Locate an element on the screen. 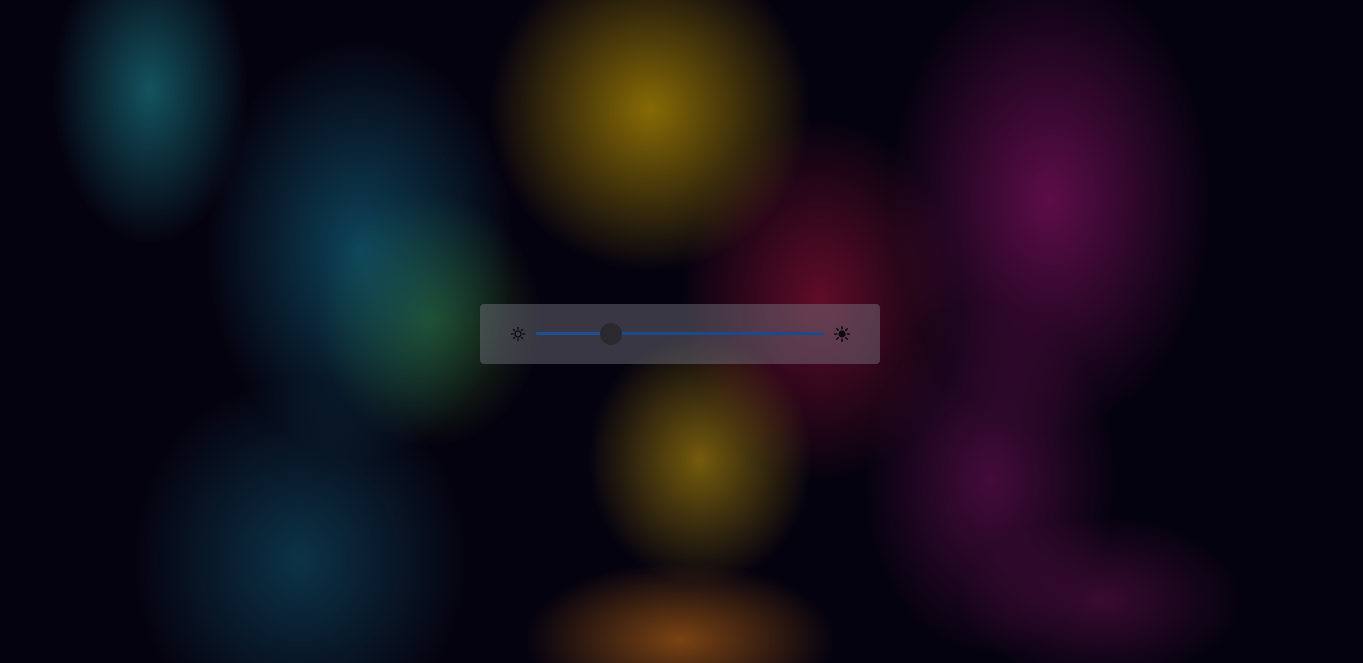 This screenshot has height=663, width=1363. brightness-high-icon is located at coordinates (842, 334).